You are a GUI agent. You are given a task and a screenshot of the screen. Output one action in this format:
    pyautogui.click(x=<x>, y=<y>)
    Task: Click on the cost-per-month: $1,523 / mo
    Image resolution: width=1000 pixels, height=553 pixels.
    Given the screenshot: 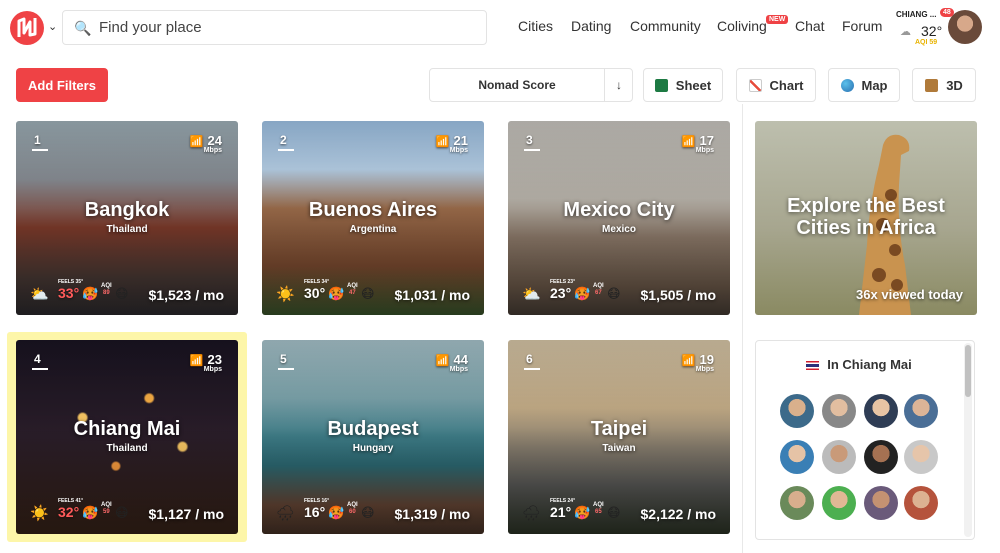 What is the action you would take?
    pyautogui.click(x=186, y=295)
    